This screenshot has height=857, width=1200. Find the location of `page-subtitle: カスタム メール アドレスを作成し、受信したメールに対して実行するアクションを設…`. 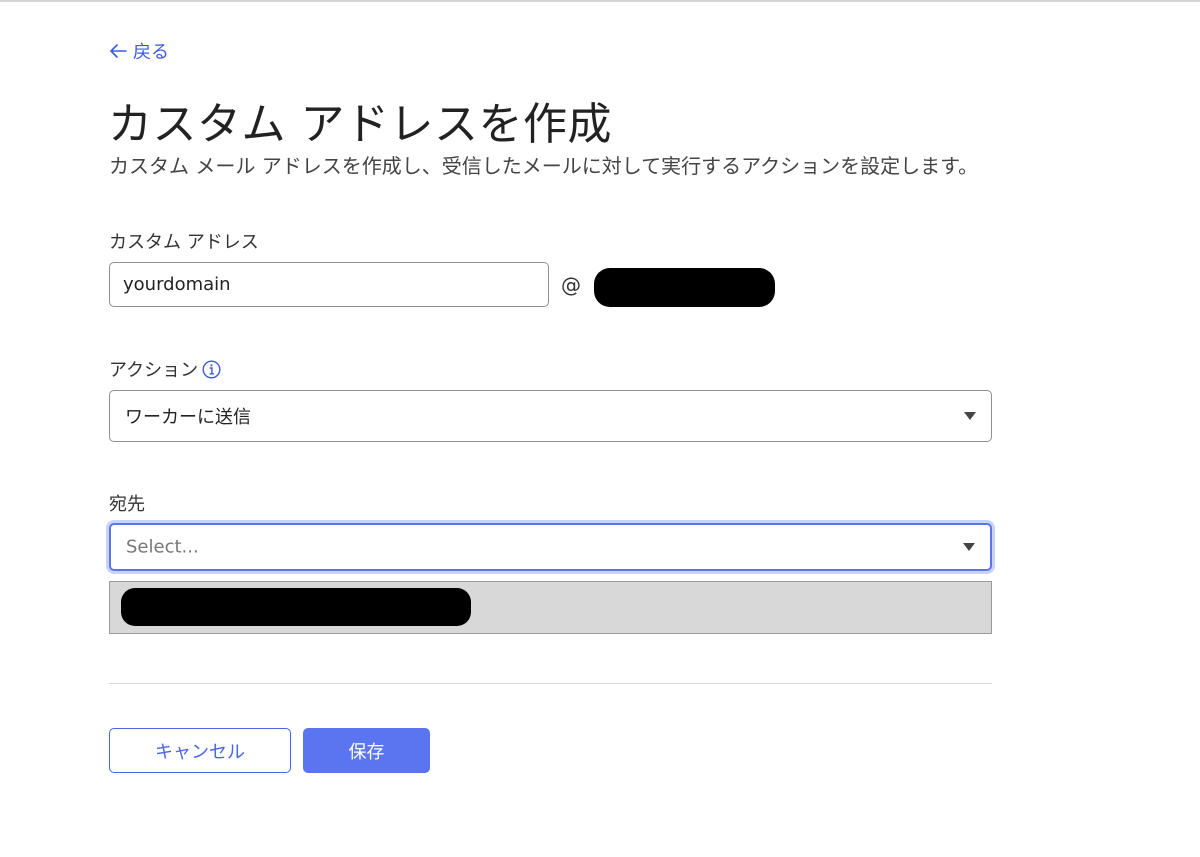

page-subtitle: カスタム メール アドレスを作成し、受信したメールに対して実行するアクションを設… is located at coordinates (544, 166).